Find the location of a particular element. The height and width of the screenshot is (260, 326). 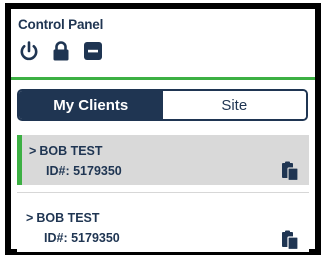

header-divider is located at coordinates (163, 78).